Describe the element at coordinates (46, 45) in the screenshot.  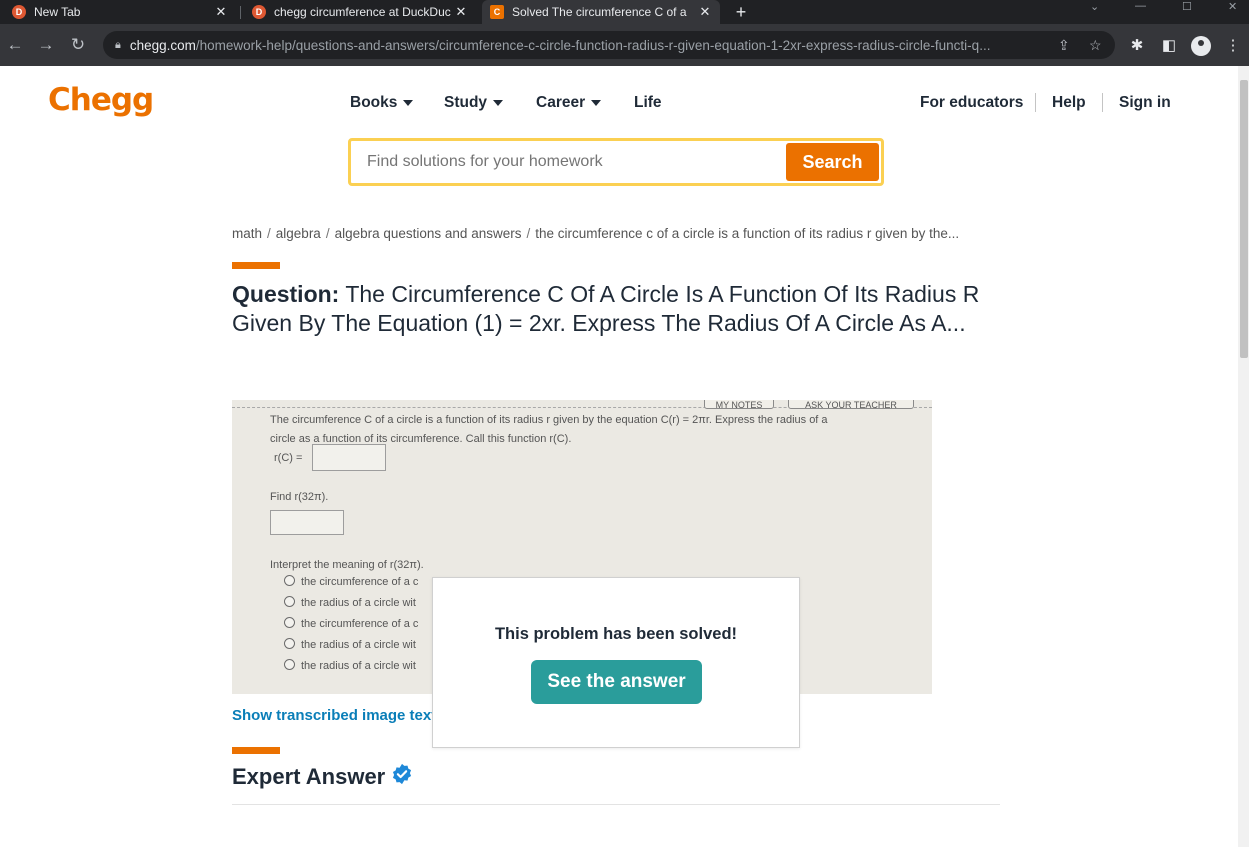
I see `forward-icon: →` at that location.